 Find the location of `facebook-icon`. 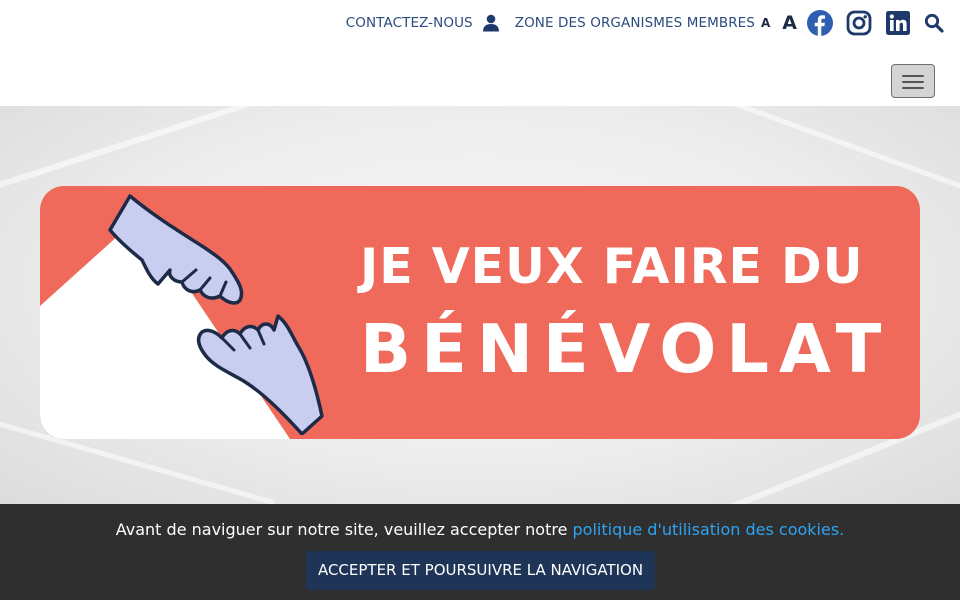

facebook-icon is located at coordinates (820, 23).